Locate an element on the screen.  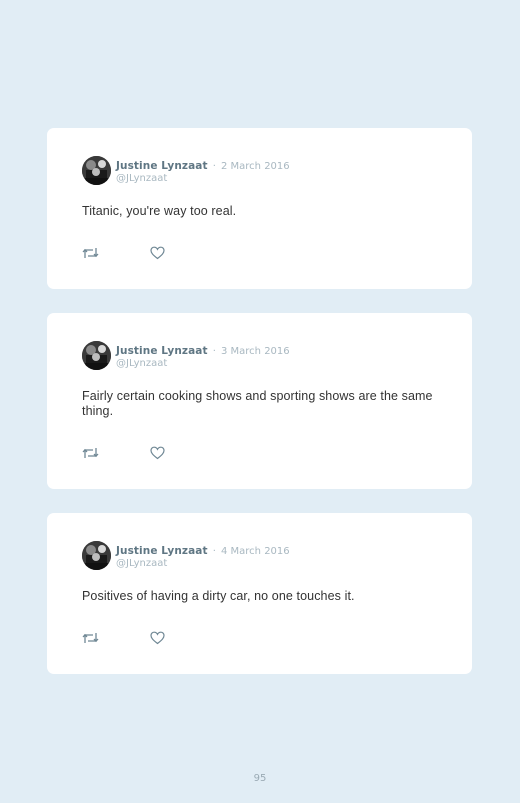
tweet-date: 3 March 2016 is located at coordinates (255, 351).